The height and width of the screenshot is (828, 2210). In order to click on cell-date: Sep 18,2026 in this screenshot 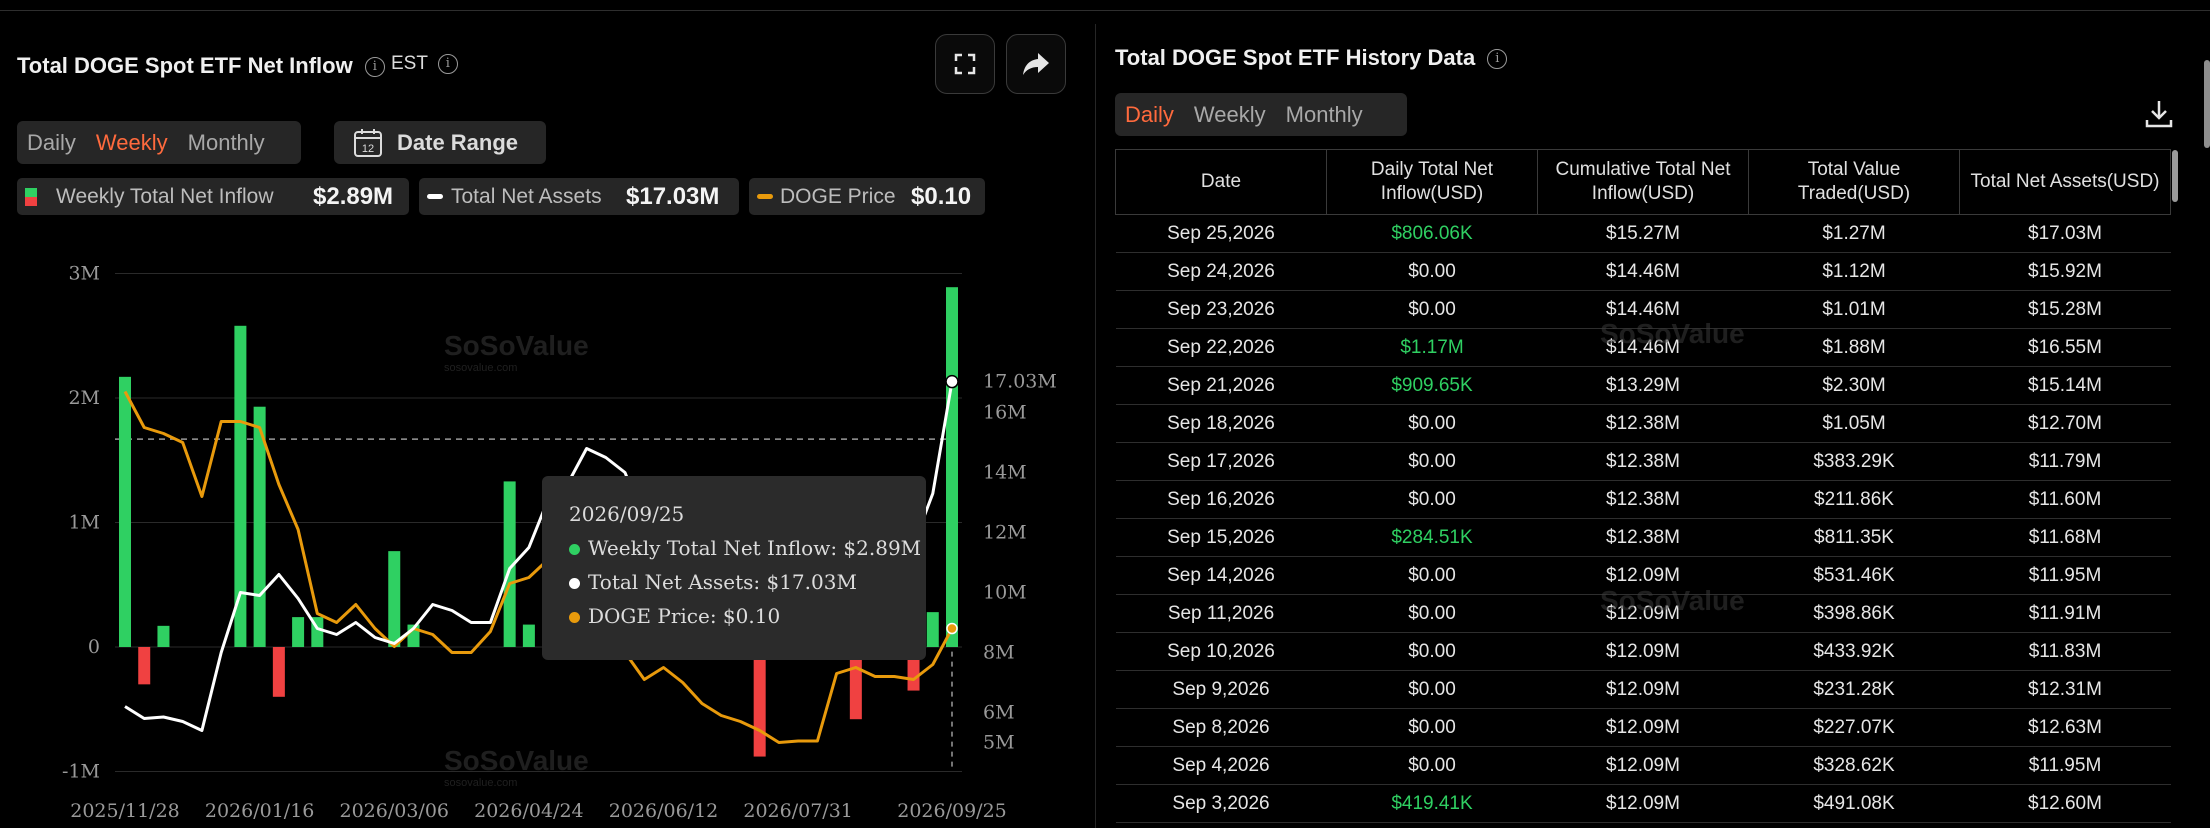, I will do `click(1221, 423)`.